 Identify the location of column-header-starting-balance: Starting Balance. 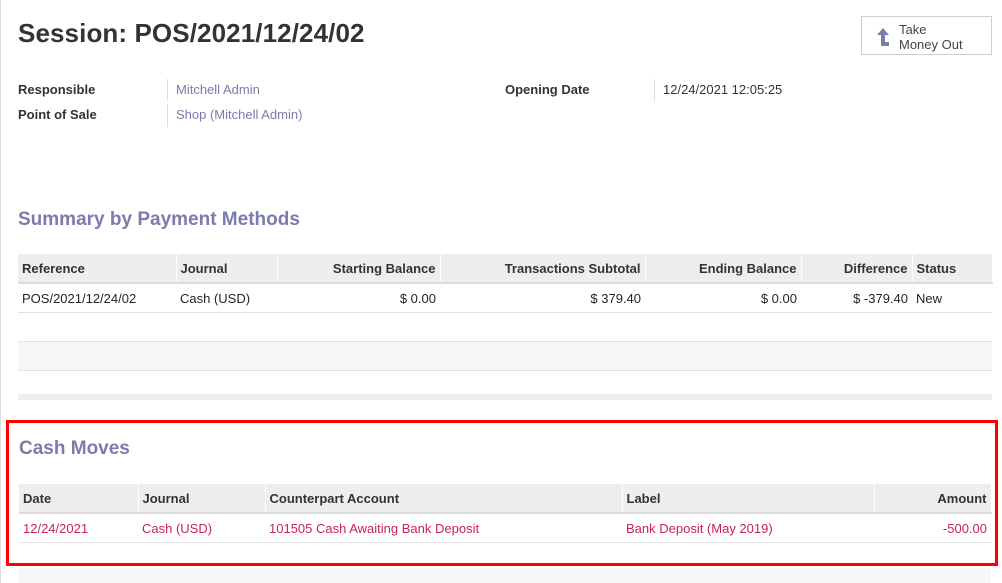
(359, 269).